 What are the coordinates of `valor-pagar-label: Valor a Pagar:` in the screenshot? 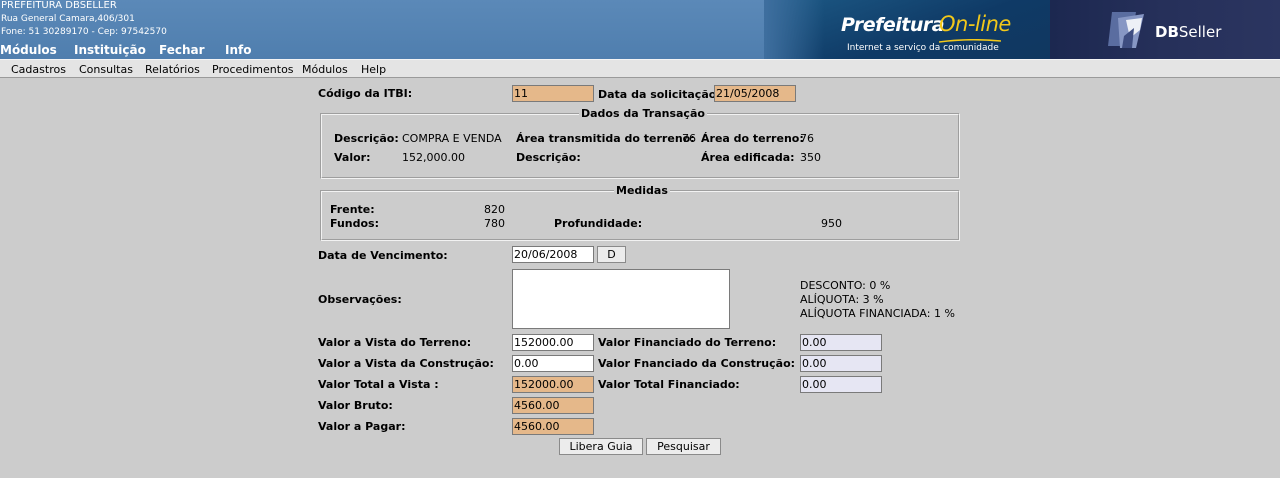 It's located at (362, 426).